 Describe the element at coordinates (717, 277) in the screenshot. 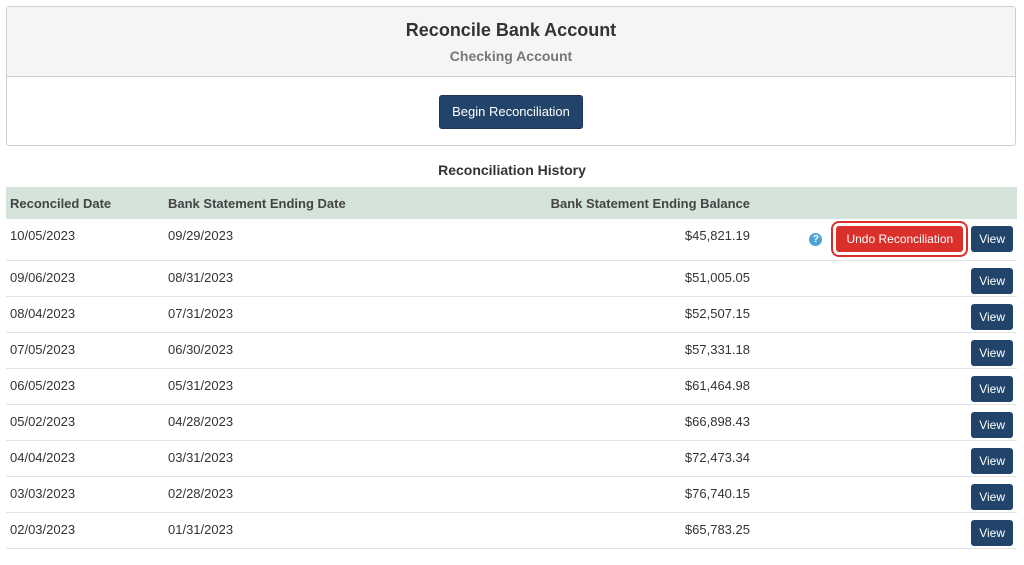

I see `statement-ending-balance-cell: $51,005.05` at that location.